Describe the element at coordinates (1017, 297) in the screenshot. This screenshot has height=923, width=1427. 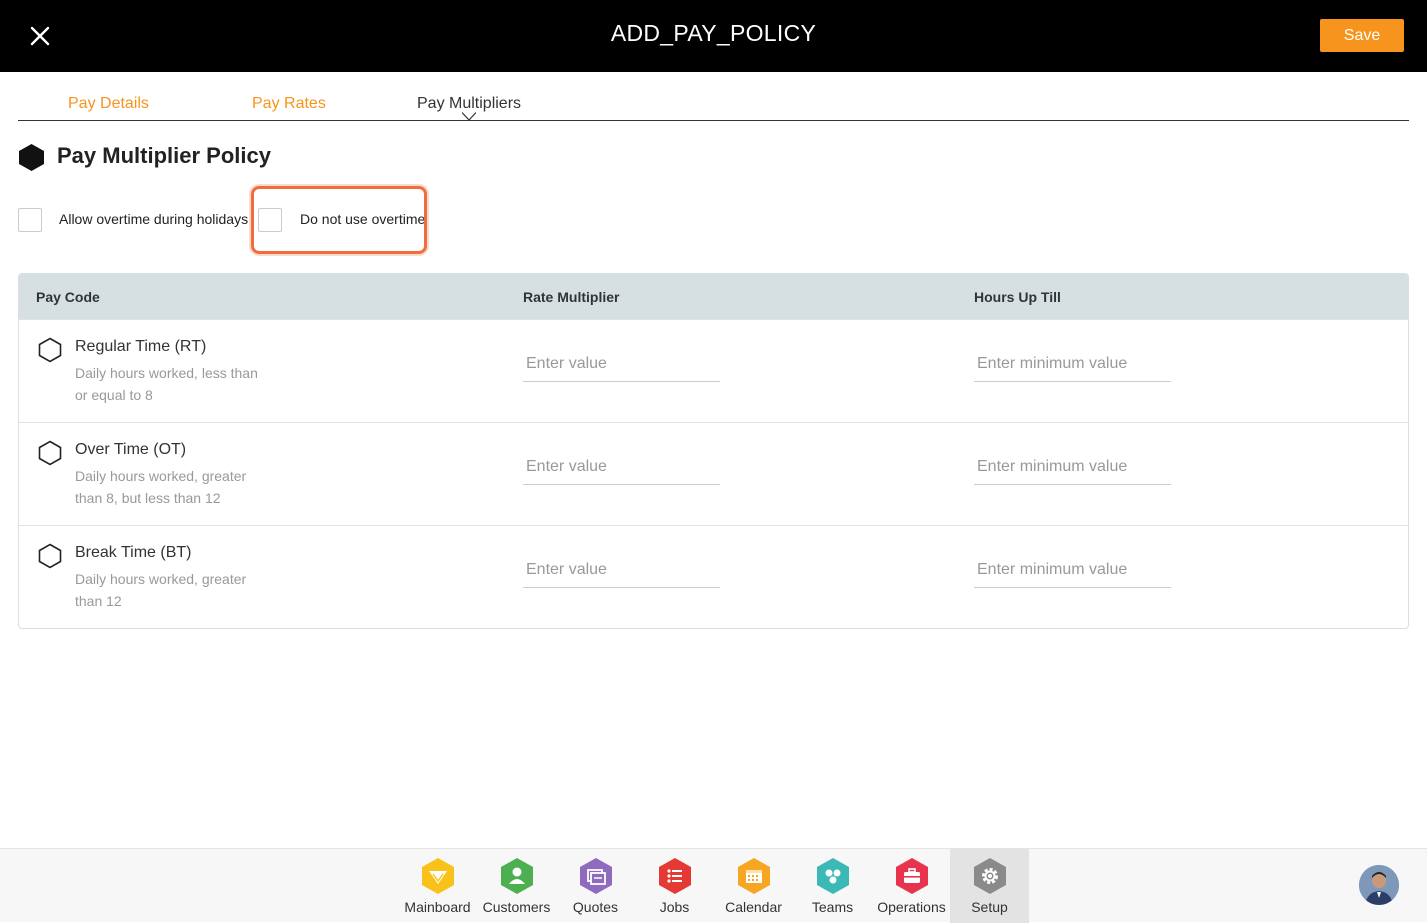
I see `column-header-hours-up-till: Hours Up Till` at that location.